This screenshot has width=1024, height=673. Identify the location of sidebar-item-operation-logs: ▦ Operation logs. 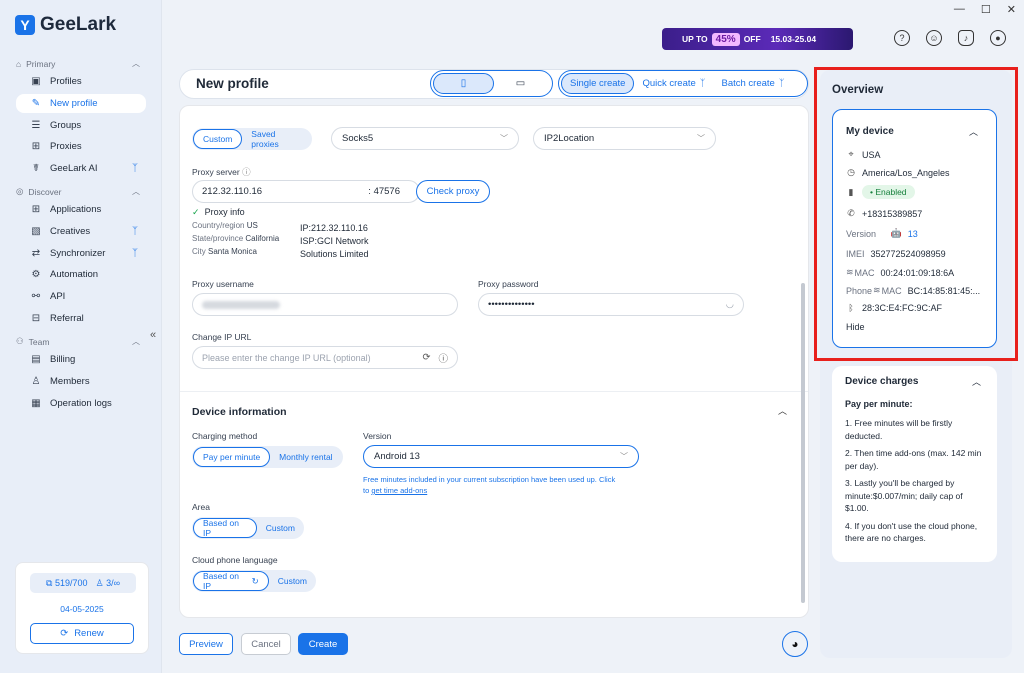
(81, 403).